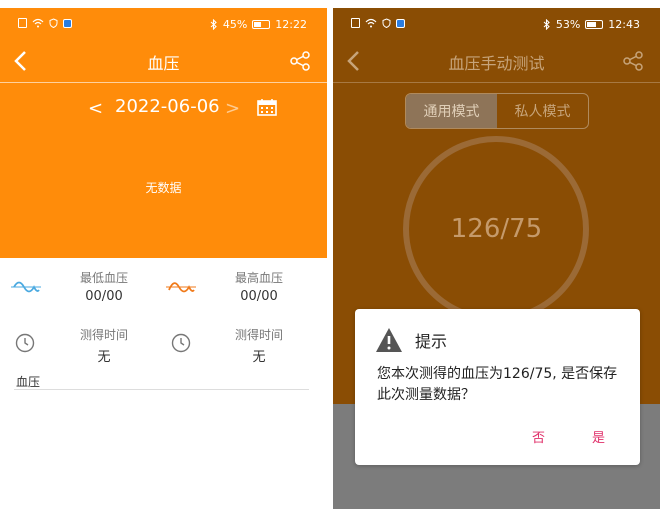 The image size is (660, 509). I want to click on max-bp-value: 00/00, so click(259, 296).